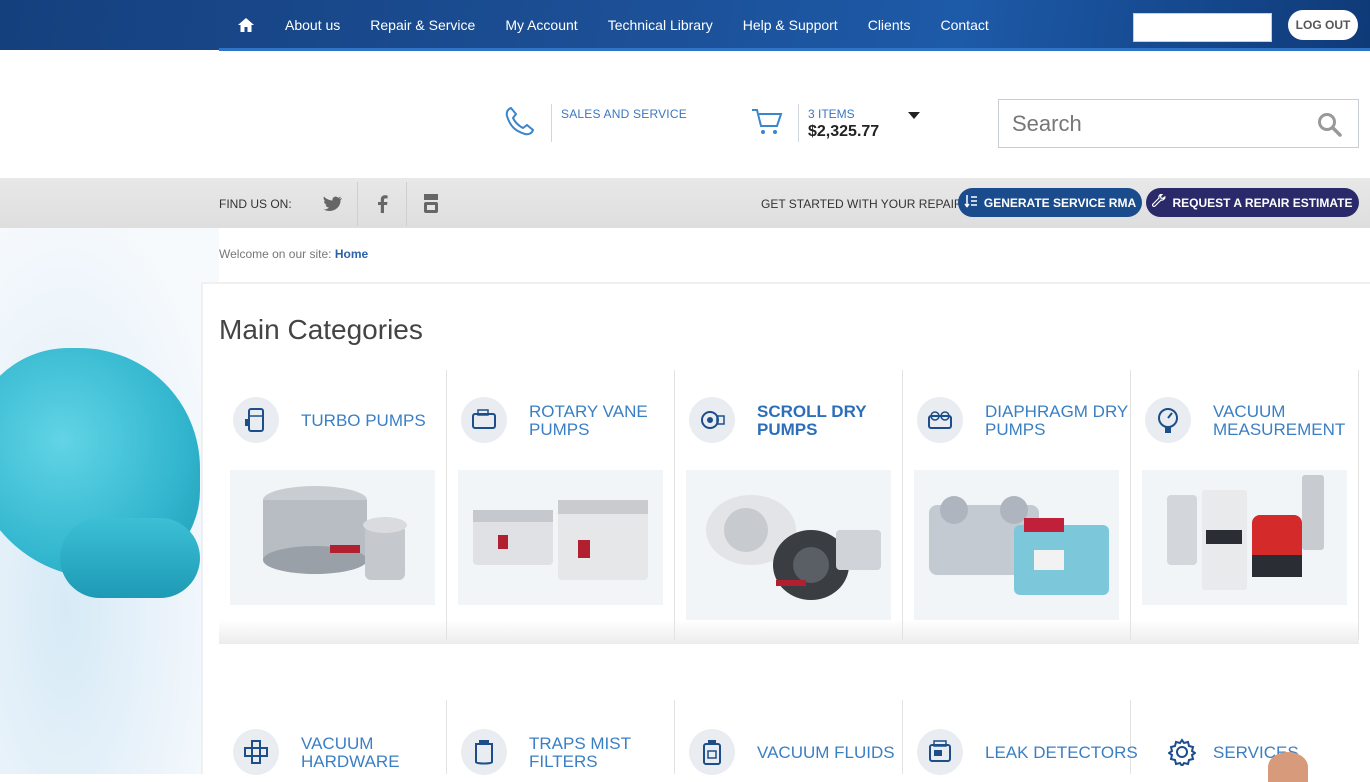  I want to click on search-icon, so click(1330, 125).